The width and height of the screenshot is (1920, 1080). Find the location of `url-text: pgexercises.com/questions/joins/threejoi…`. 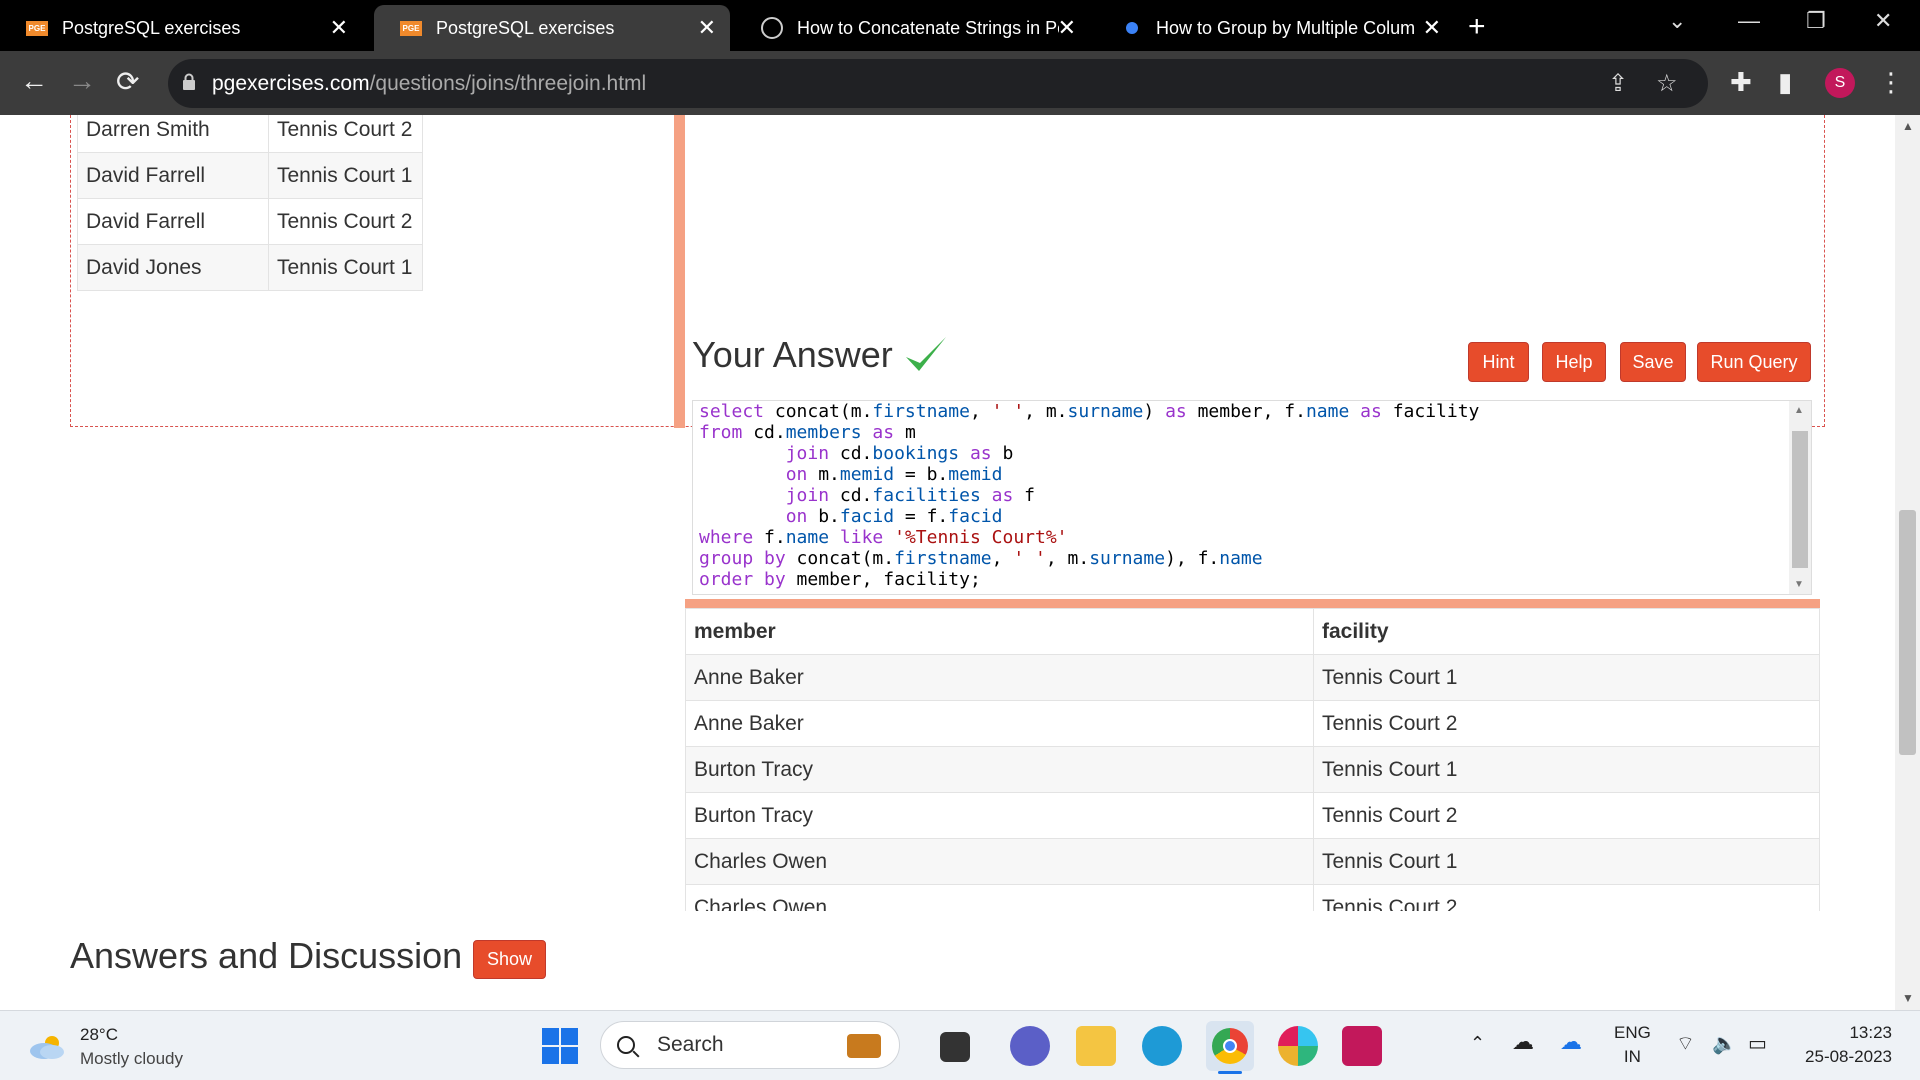

url-text: pgexercises.com/questions/joins/threejoi… is located at coordinates (429, 84).